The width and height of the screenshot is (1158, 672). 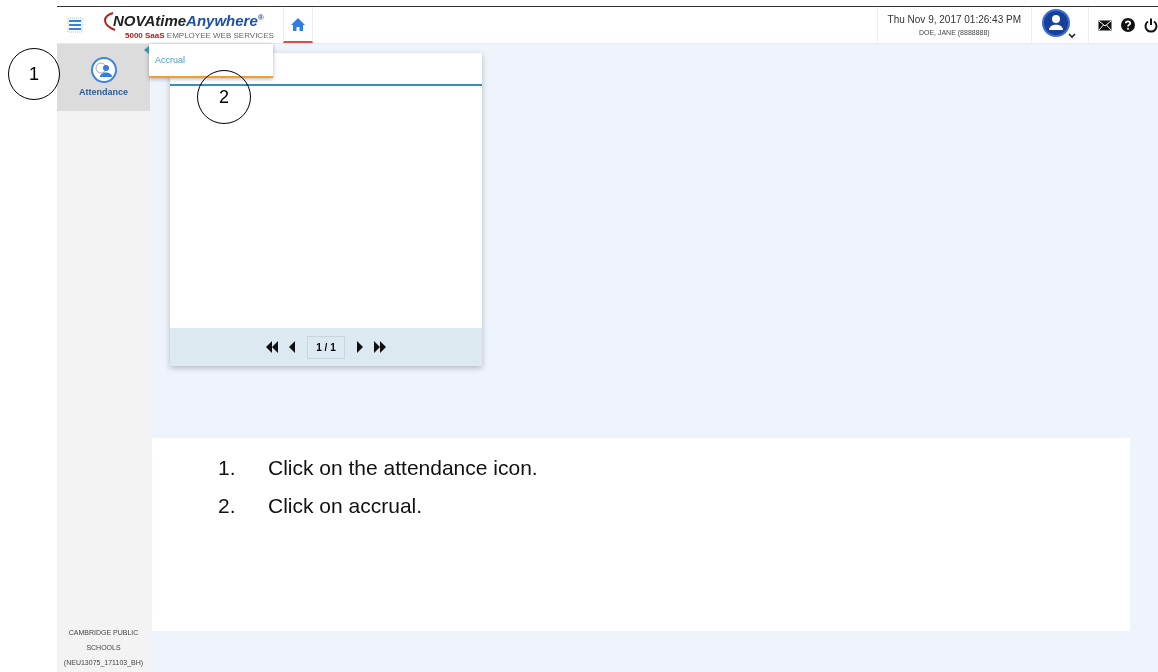 What do you see at coordinates (293, 347) in the screenshot?
I see `previous-page-icon` at bounding box center [293, 347].